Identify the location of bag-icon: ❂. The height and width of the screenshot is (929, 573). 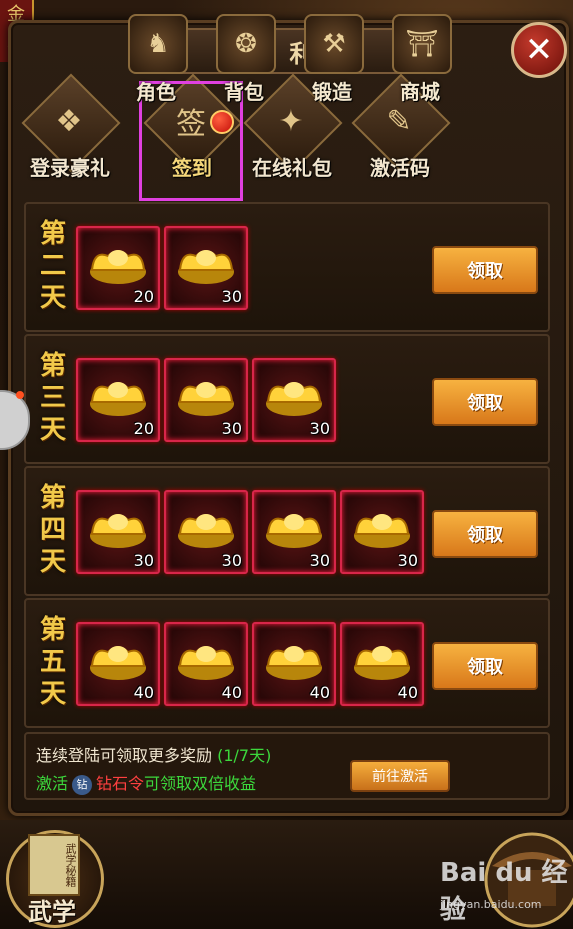
(246, 44).